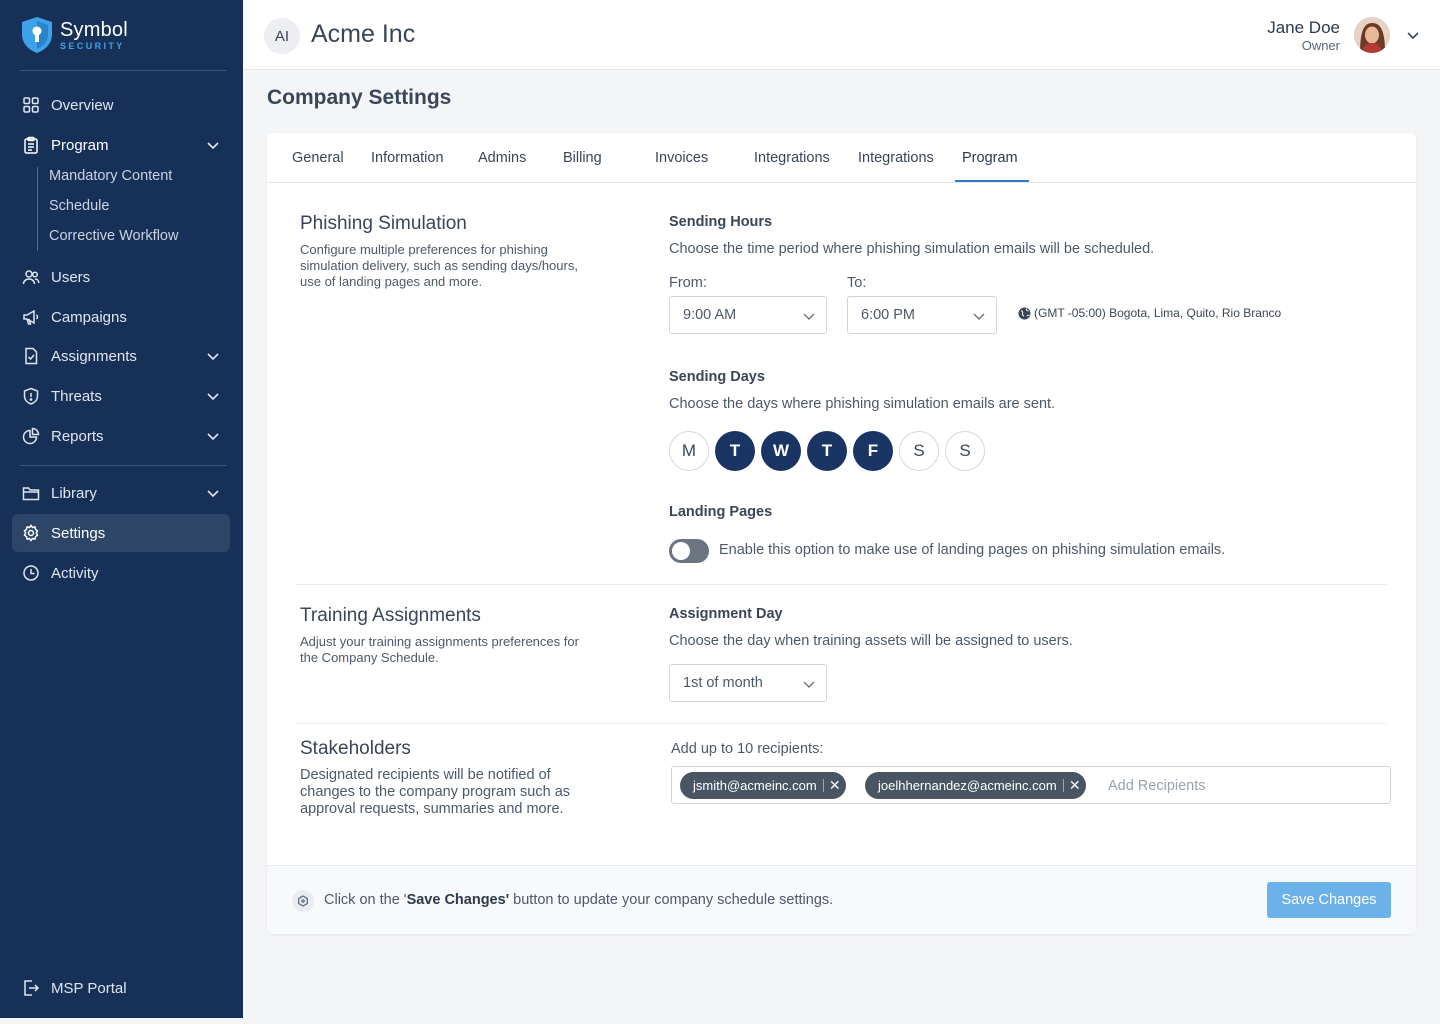 The width and height of the screenshot is (1440, 1024). What do you see at coordinates (31, 356) in the screenshot?
I see `document-check-icon` at bounding box center [31, 356].